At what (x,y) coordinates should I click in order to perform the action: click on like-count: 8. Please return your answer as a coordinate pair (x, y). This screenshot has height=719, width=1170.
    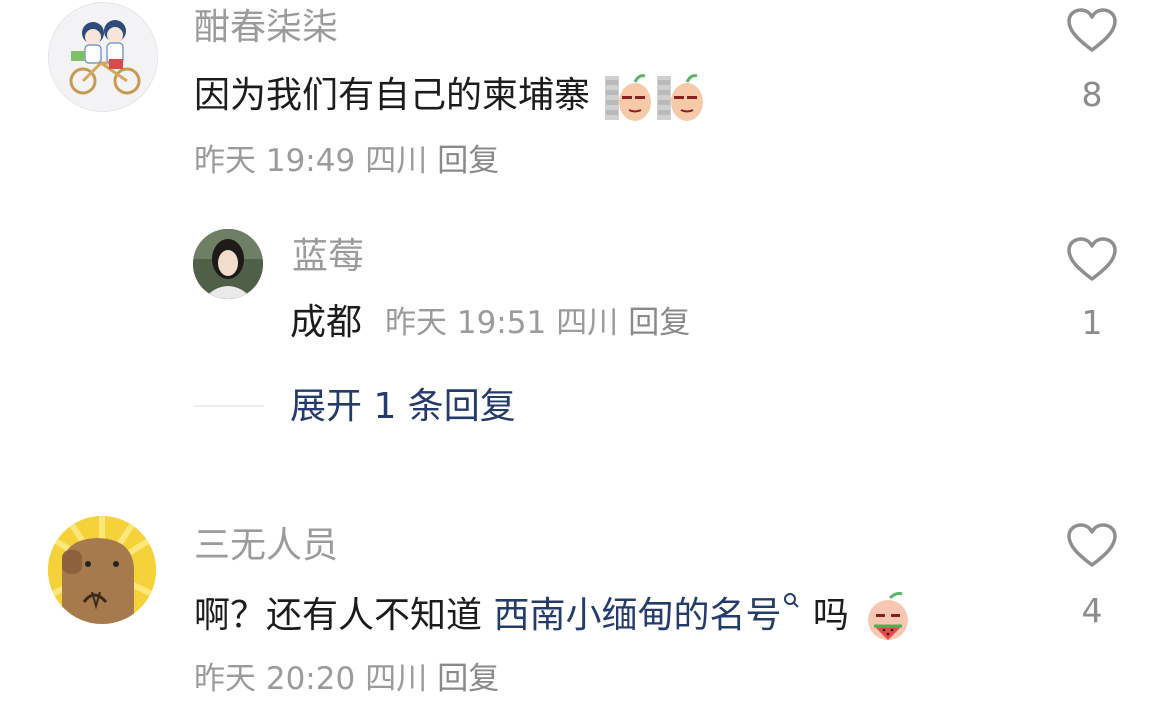
    Looking at the image, I should click on (1092, 94).